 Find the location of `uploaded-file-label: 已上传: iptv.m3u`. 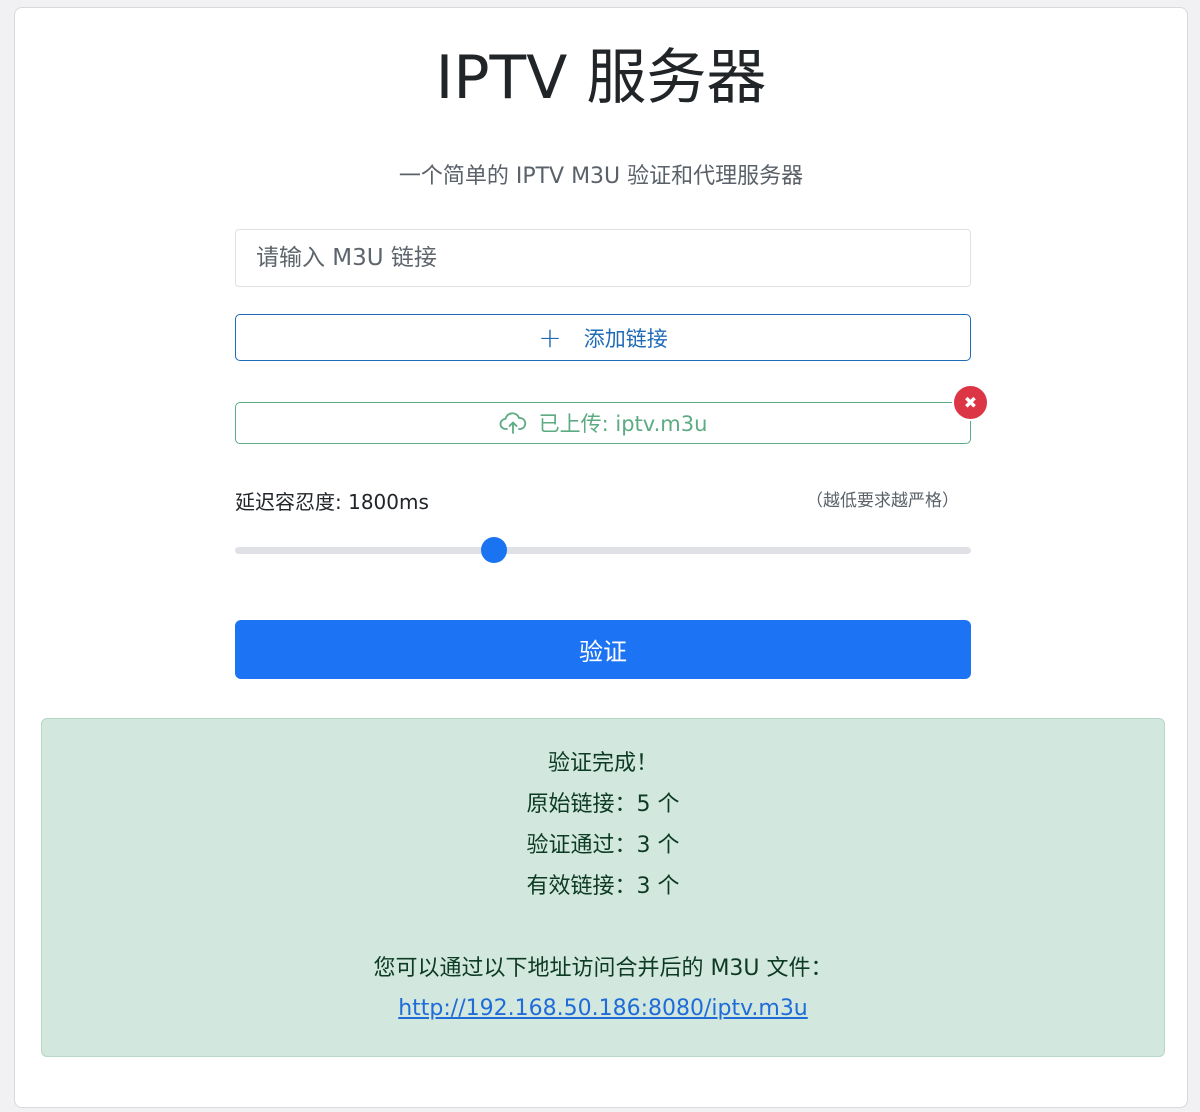

uploaded-file-label: 已上传: iptv.m3u is located at coordinates (623, 424).